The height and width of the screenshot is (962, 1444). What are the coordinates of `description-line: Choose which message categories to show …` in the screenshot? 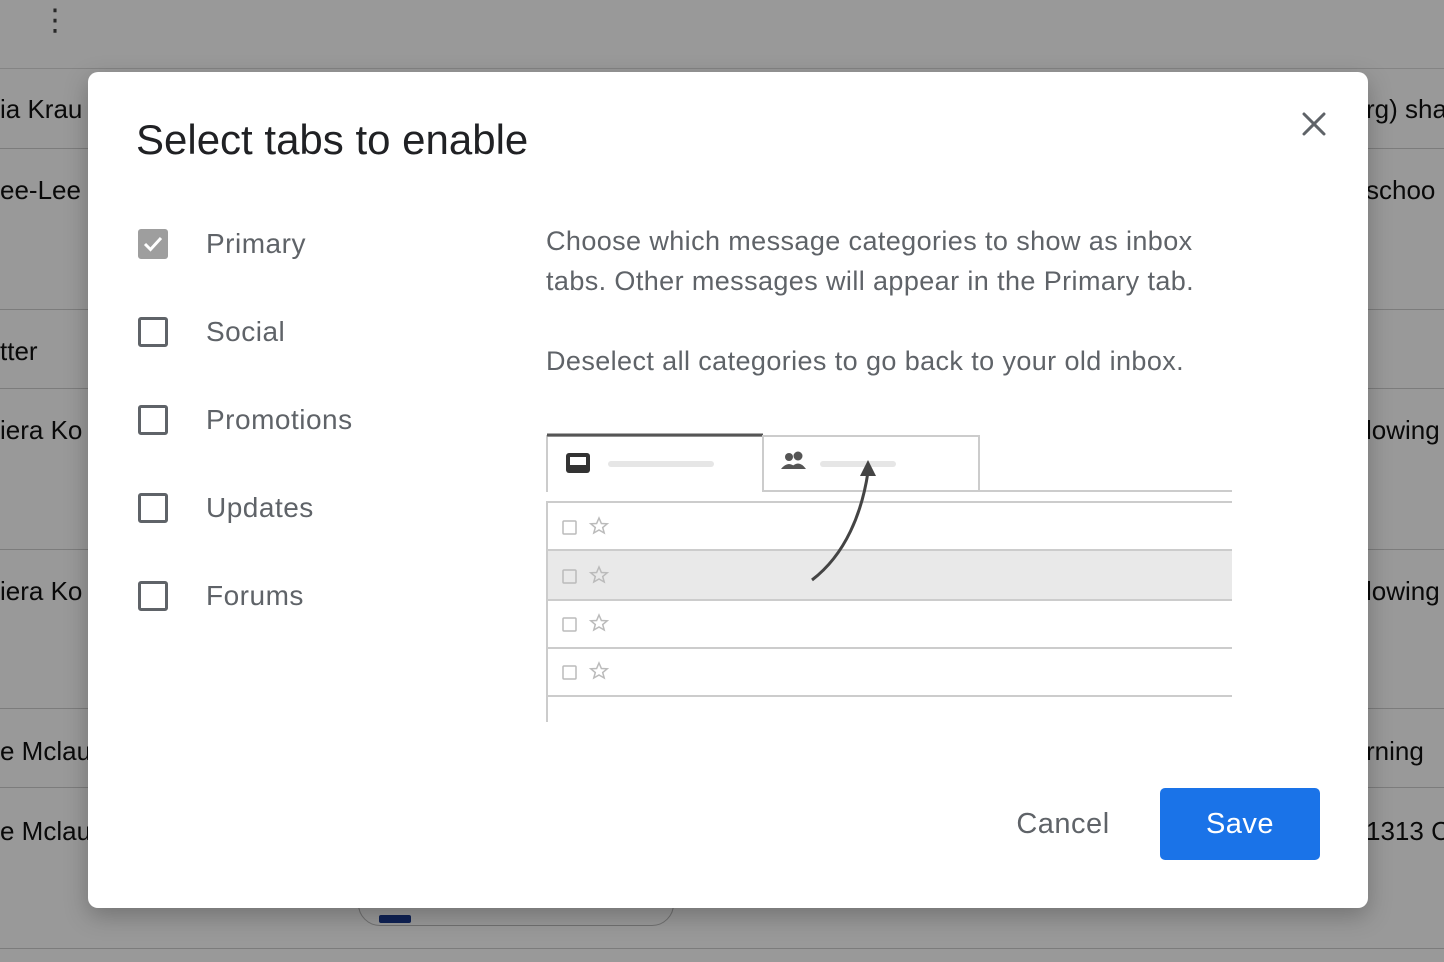 It's located at (869, 241).